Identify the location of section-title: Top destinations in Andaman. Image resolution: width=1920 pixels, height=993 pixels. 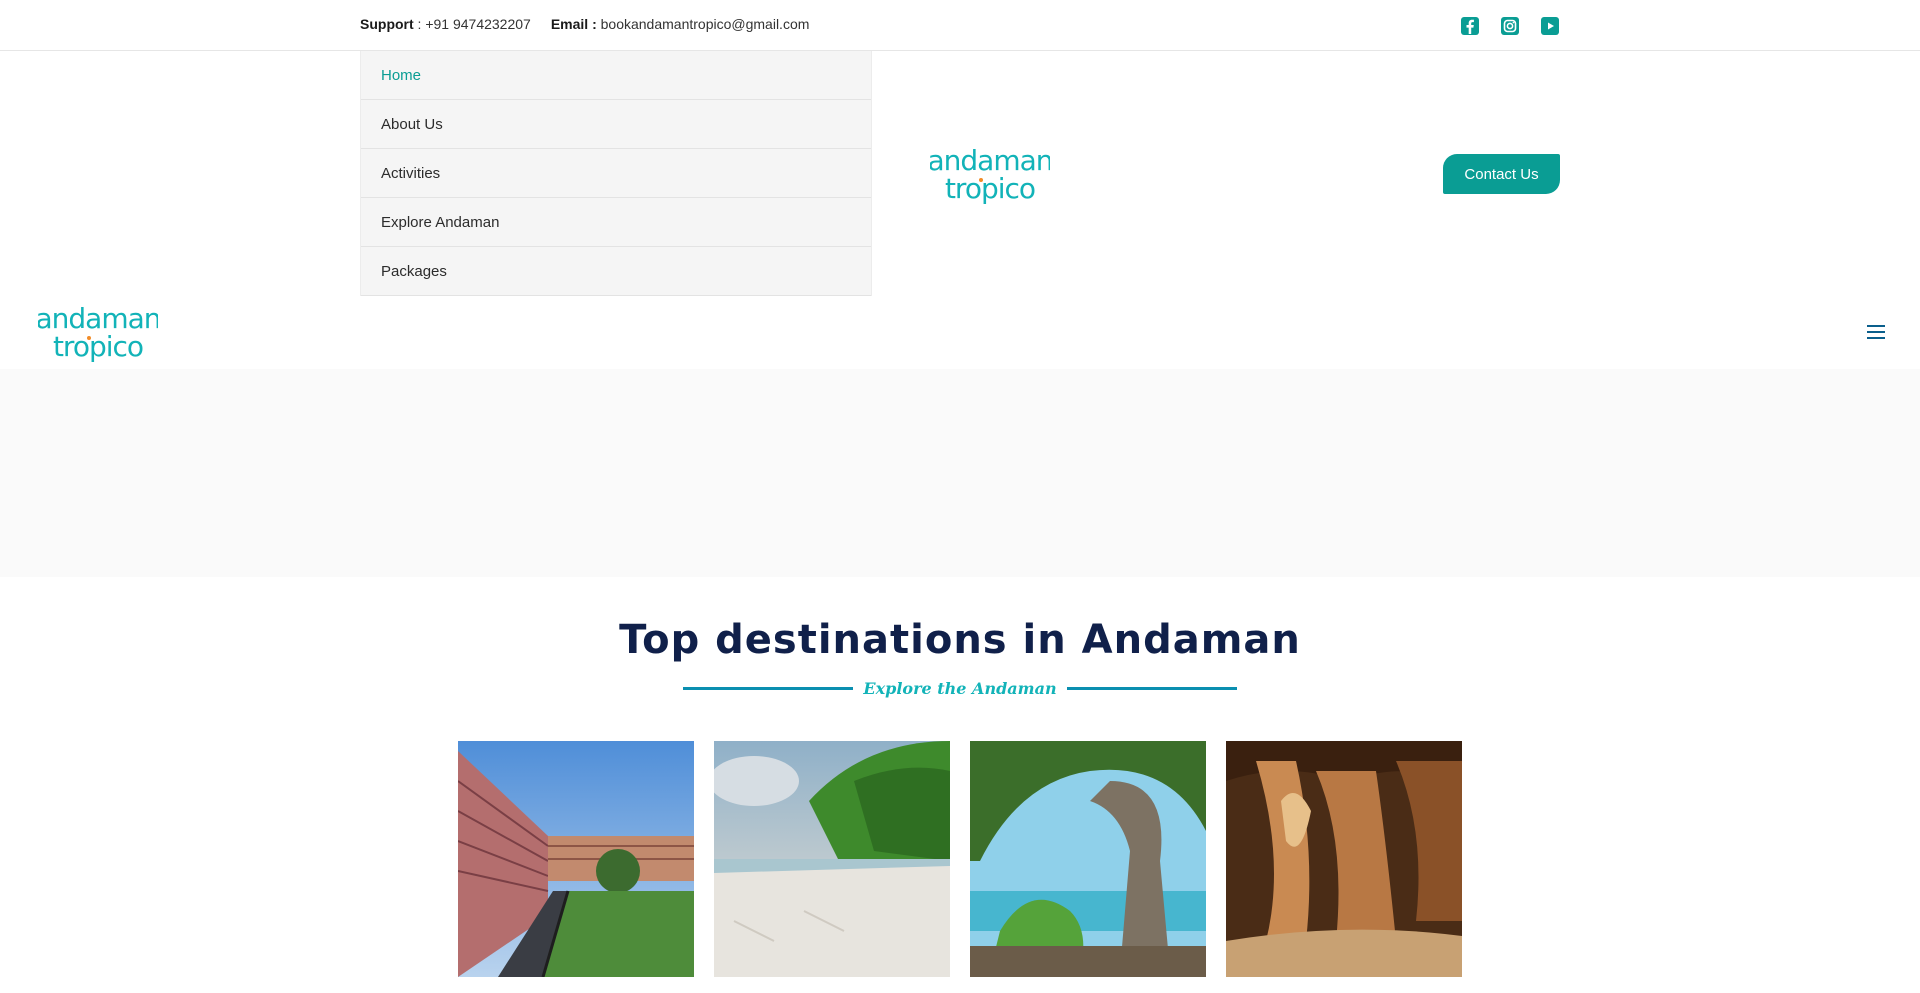
(960, 640).